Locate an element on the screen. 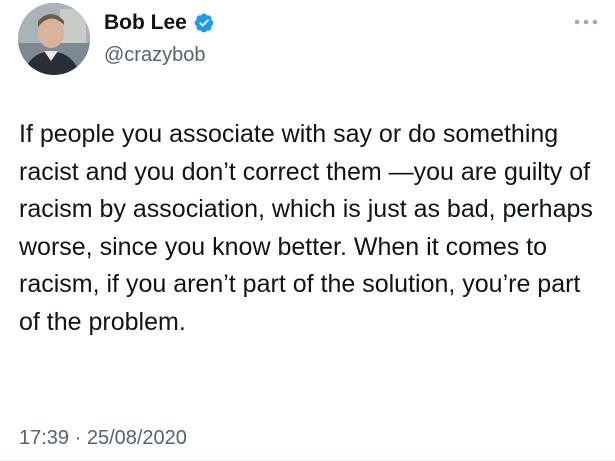  more-options-button is located at coordinates (586, 22).